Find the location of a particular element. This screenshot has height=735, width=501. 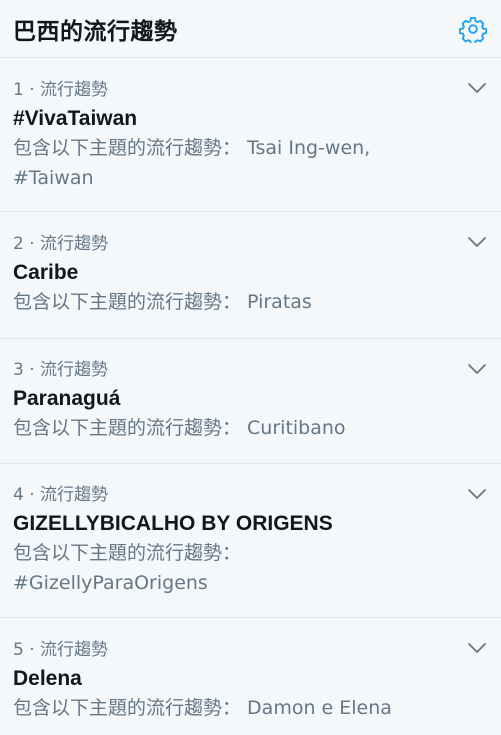

trend-description-line1: 包含以下主題的流行趨勢： Piratas is located at coordinates (162, 302).